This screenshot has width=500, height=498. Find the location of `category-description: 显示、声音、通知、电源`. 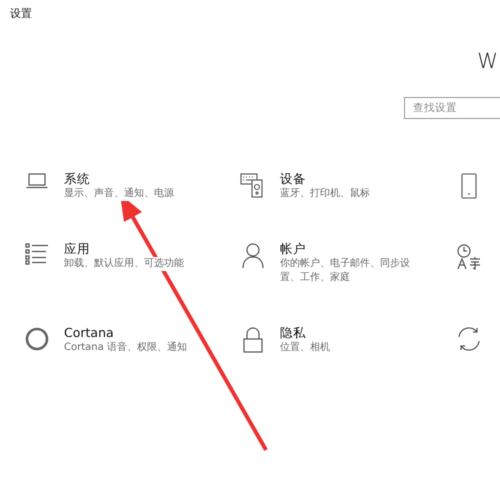

category-description: 显示、声音、通知、电源 is located at coordinates (119, 194).